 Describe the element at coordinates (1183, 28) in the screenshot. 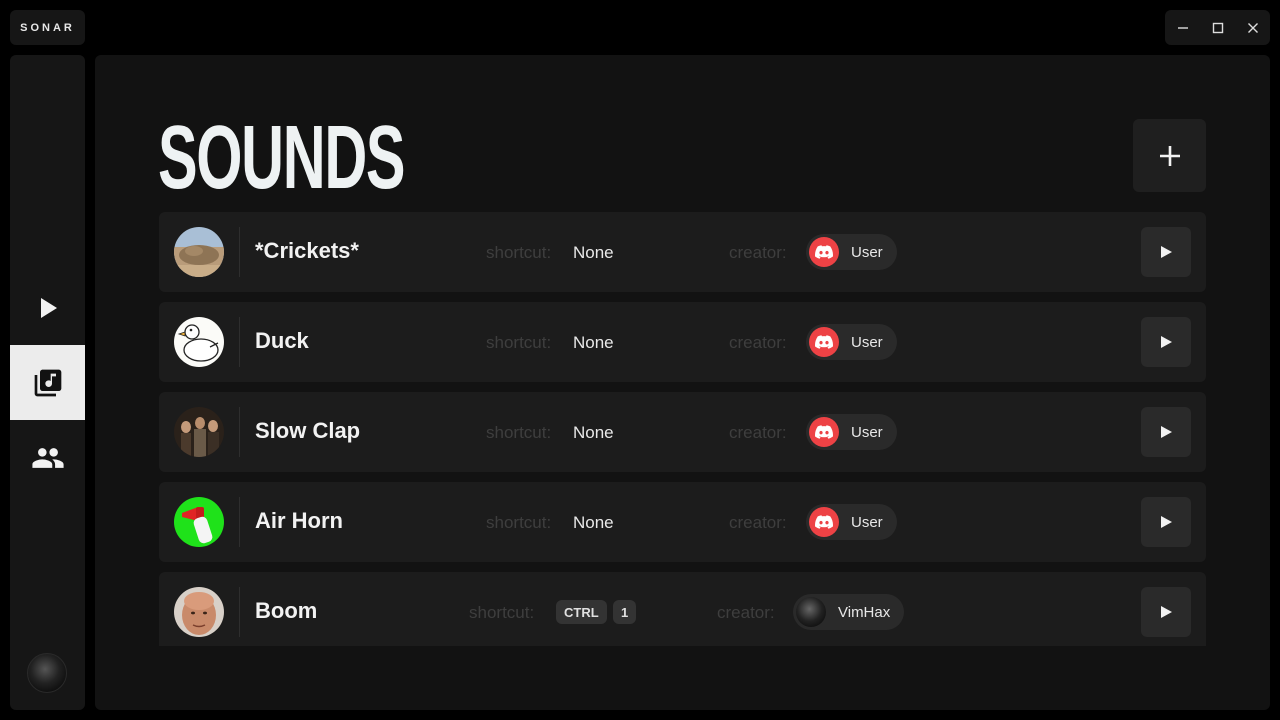

I see `minimize-icon` at that location.